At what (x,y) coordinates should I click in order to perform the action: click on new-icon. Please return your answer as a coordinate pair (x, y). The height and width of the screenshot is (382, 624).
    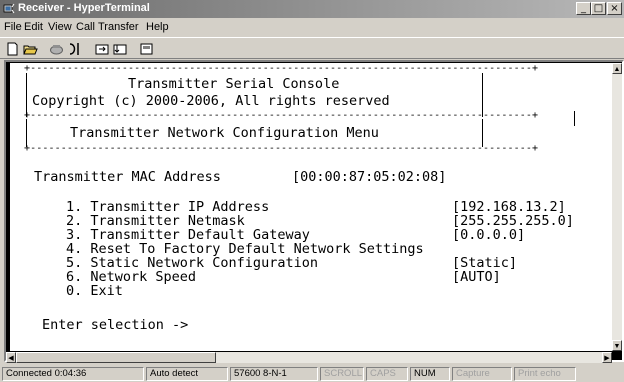
    Looking at the image, I should click on (12, 49).